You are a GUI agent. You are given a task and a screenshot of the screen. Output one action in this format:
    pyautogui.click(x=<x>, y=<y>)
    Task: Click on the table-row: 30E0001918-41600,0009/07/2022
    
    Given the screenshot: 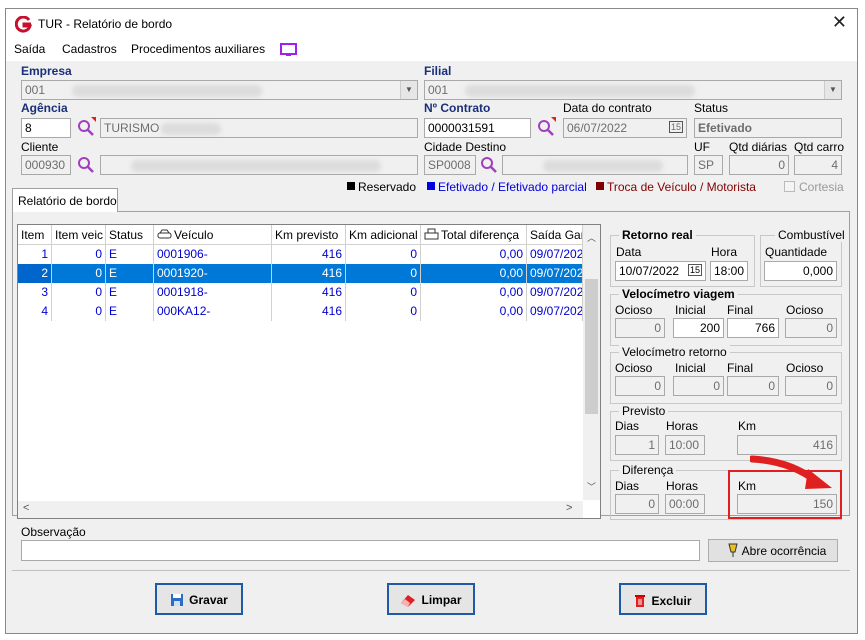 What is the action you would take?
    pyautogui.click(x=300, y=292)
    